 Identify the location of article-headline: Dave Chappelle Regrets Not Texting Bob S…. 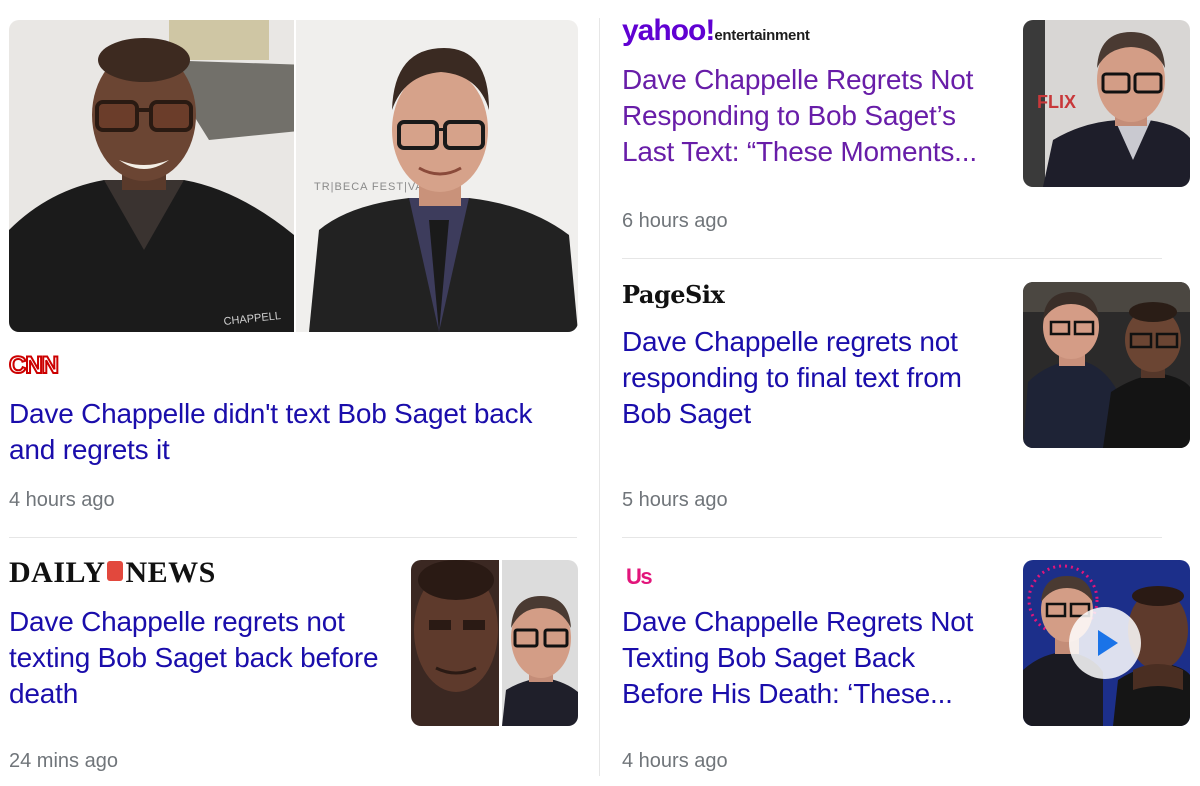
(812, 658).